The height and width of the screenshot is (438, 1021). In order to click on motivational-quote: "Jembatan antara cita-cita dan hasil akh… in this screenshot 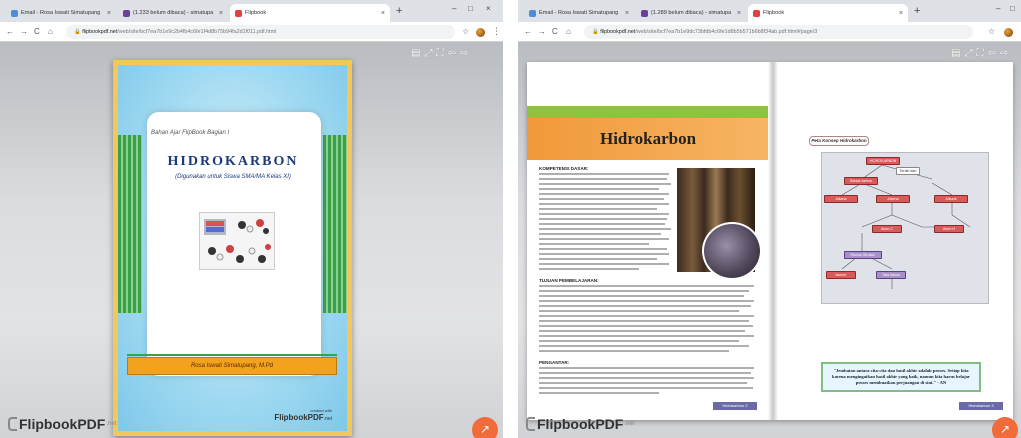, I will do `click(901, 377)`.